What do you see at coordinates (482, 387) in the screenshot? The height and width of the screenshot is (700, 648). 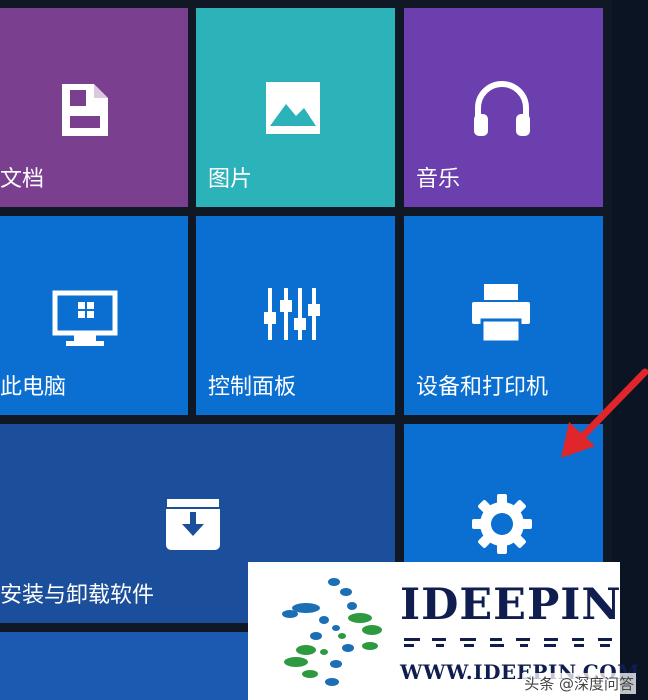 I see `tile-label: 设备和打印机` at bounding box center [482, 387].